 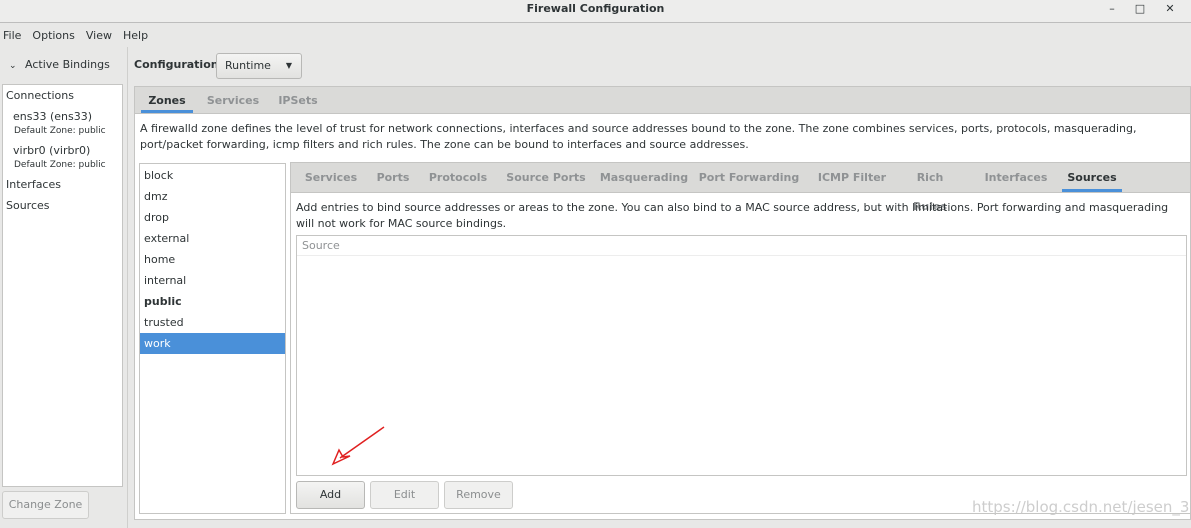 I want to click on zone-item-drop: drop, so click(x=212, y=217).